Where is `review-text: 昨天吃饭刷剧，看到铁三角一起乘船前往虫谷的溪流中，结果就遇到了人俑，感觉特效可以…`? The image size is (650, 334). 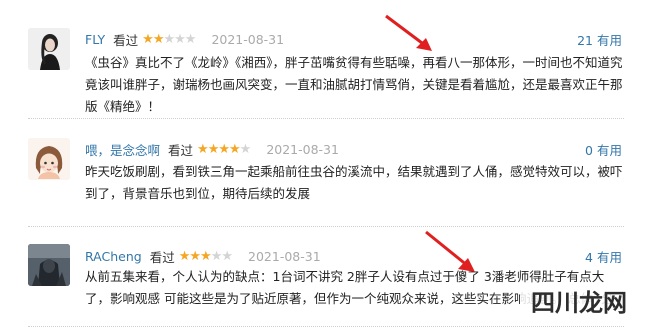 review-text: 昨天吃饭刷剧，看到铁三角一起乘船前往虫谷的溪流中，结果就遇到了人俑，感觉特效可以… is located at coordinates (354, 182).